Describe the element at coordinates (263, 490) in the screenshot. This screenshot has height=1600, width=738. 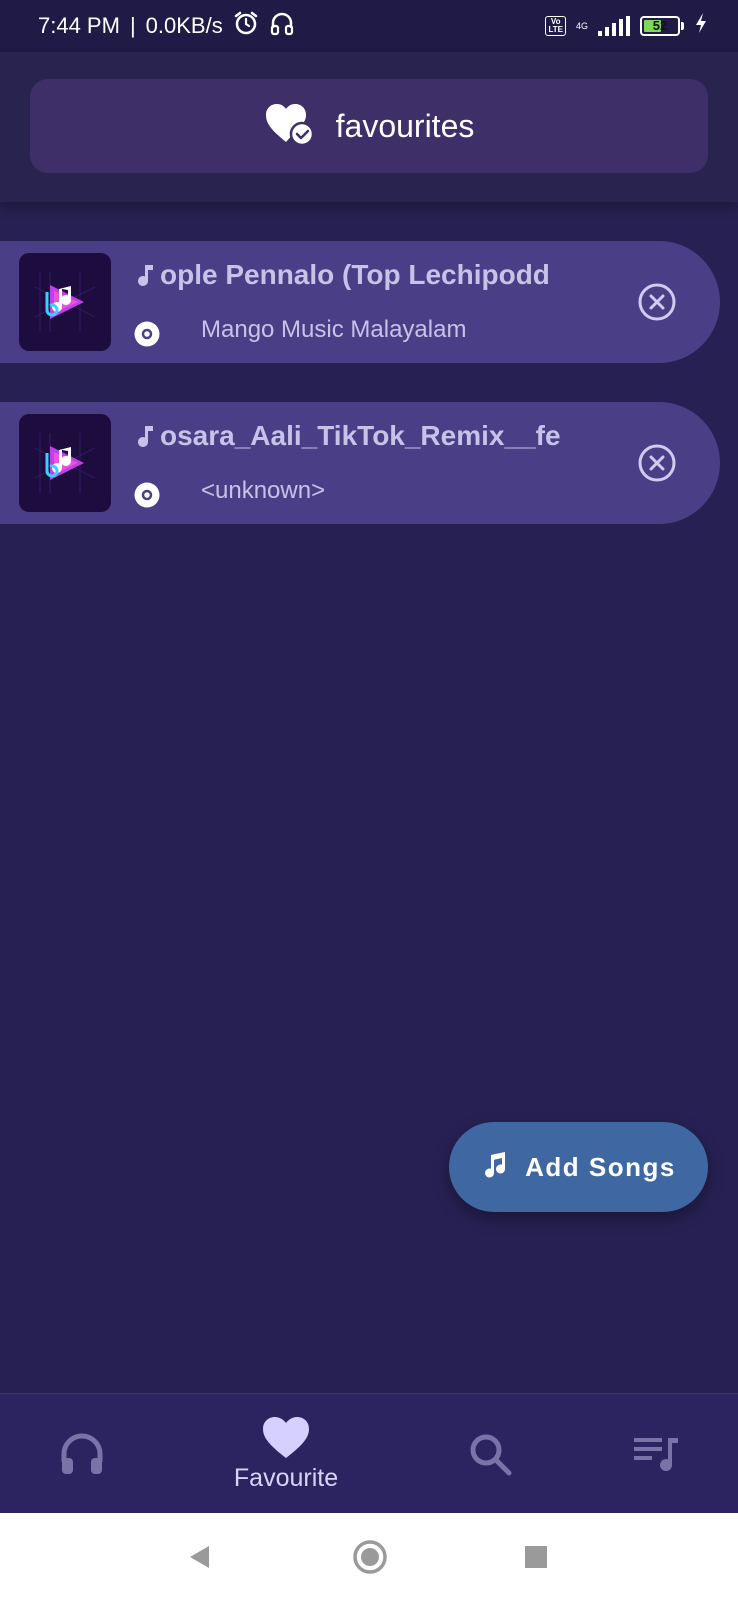
I see `song-artist: <unknown>` at that location.